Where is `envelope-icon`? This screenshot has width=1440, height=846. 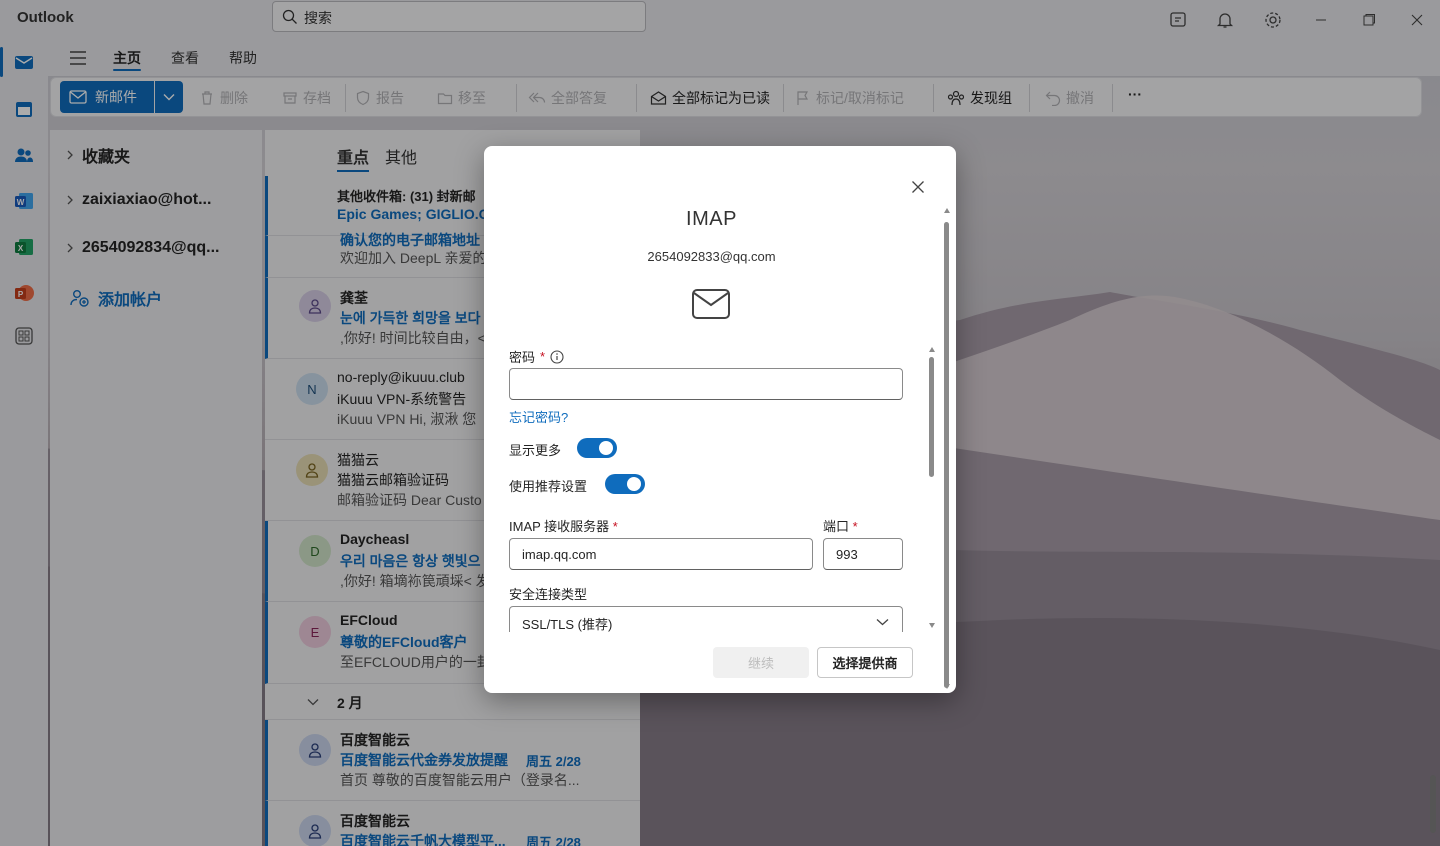
envelope-icon is located at coordinates (711, 304).